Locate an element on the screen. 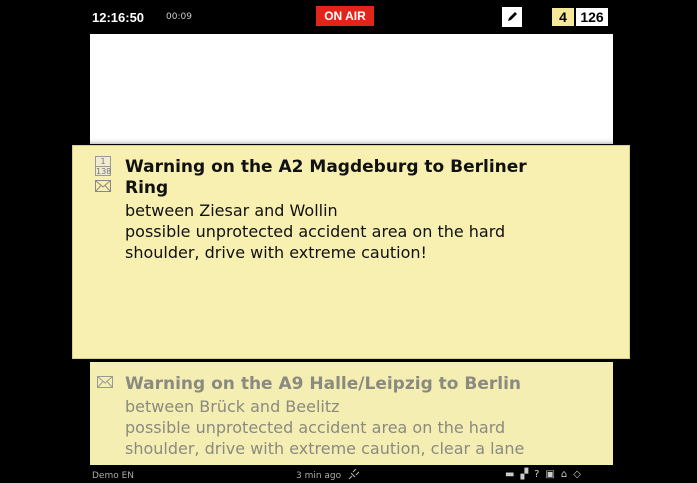  status-icons: ▬ ▞ ? ▣ ⌂ ◇ is located at coordinates (543, 475).